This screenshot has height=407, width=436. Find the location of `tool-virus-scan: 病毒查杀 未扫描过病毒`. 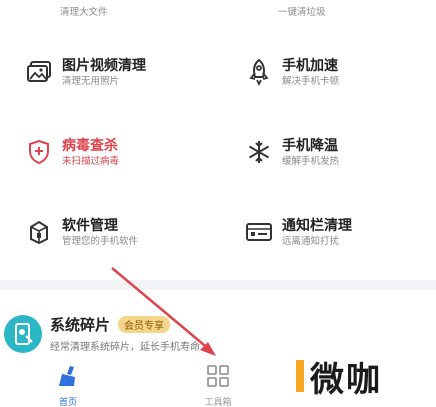

tool-virus-scan: 病毒查杀 未扫描过病毒 is located at coordinates (71, 152).